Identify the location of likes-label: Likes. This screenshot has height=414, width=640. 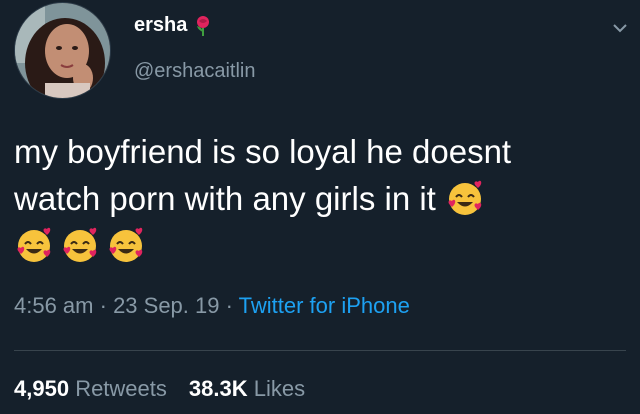
(279, 388).